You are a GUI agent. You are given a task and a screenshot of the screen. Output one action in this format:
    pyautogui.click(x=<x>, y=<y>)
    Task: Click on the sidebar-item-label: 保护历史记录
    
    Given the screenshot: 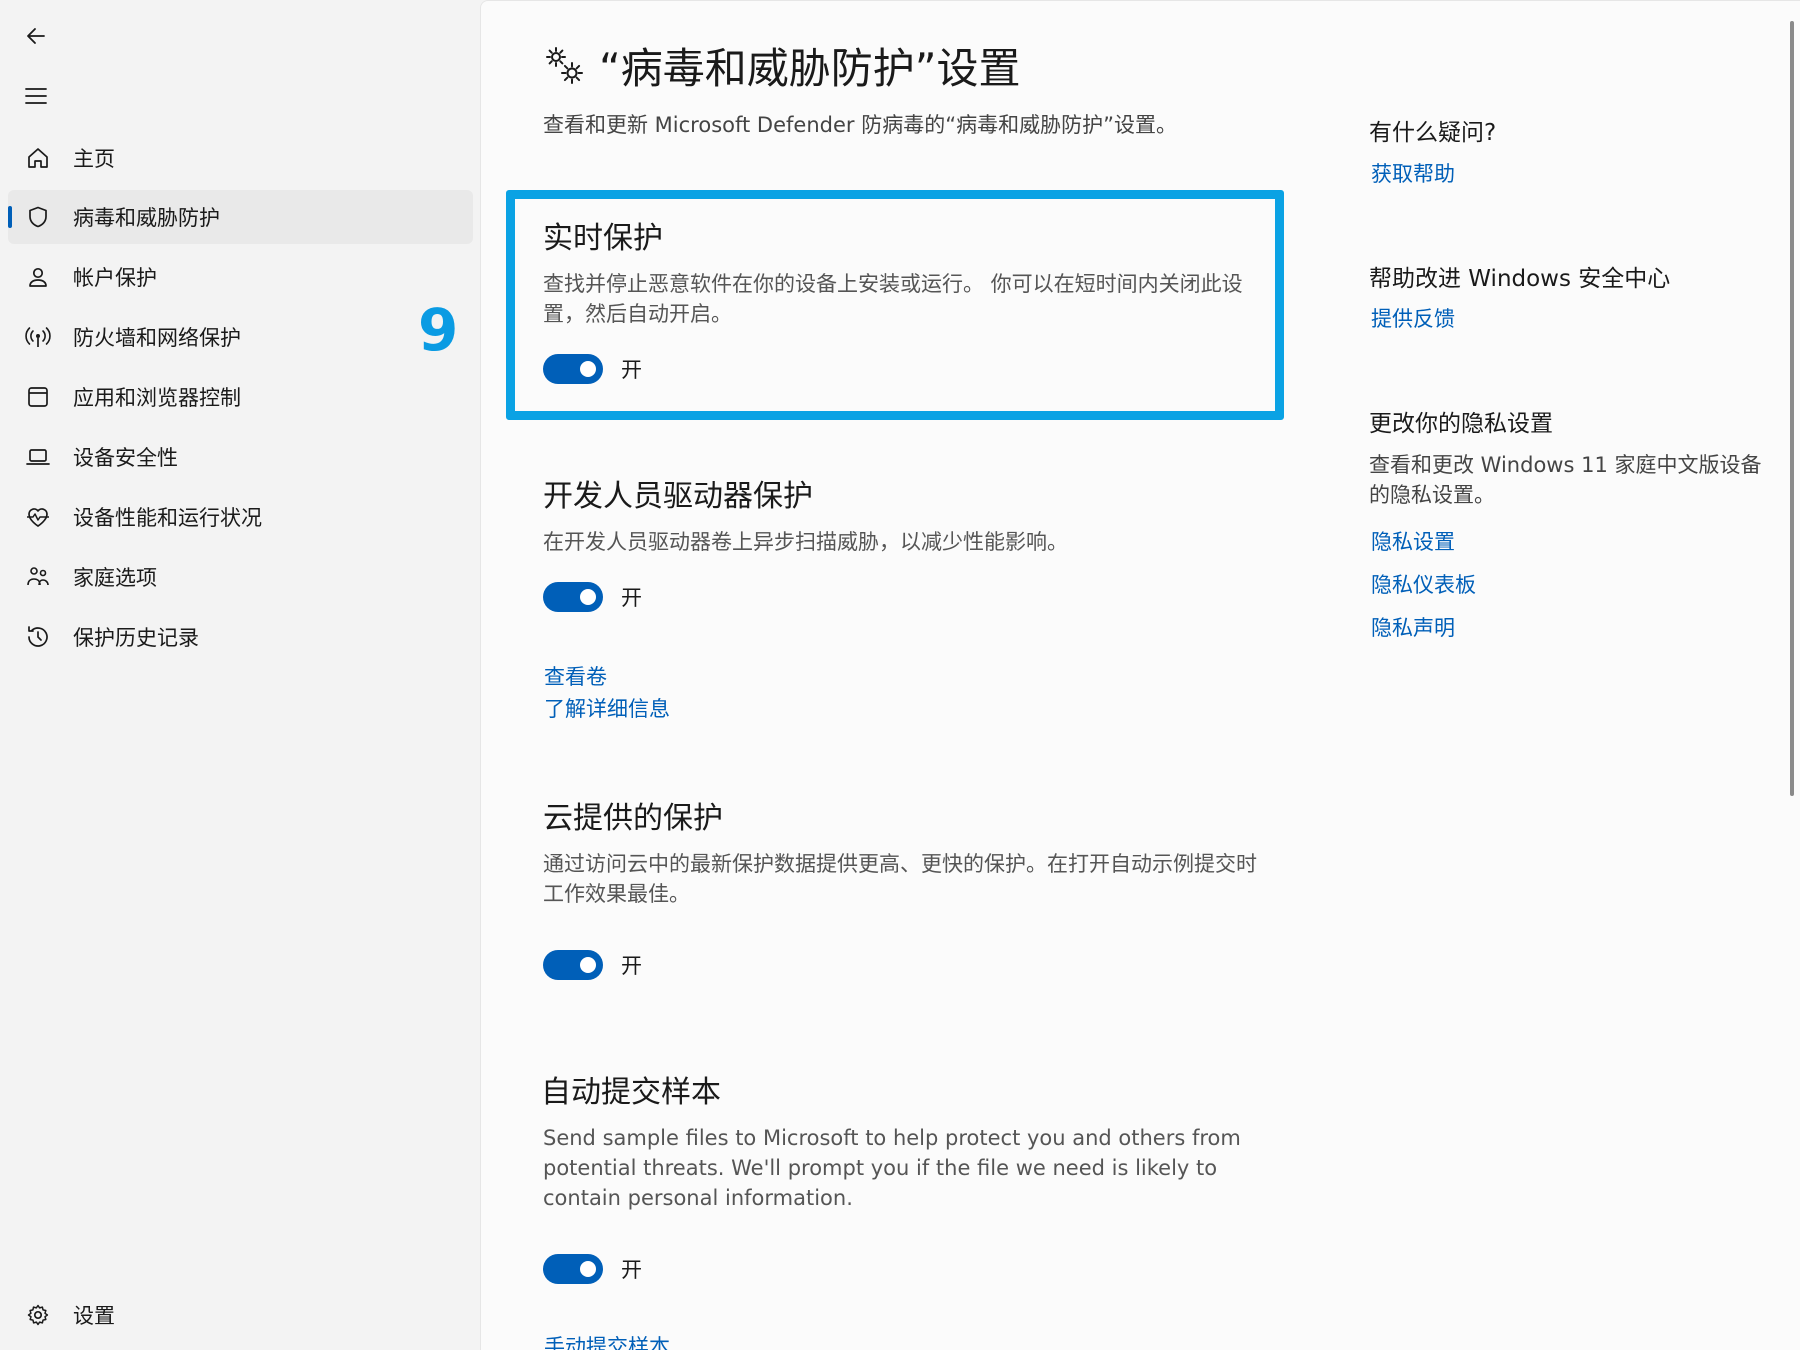 What is the action you would take?
    pyautogui.click(x=136, y=638)
    